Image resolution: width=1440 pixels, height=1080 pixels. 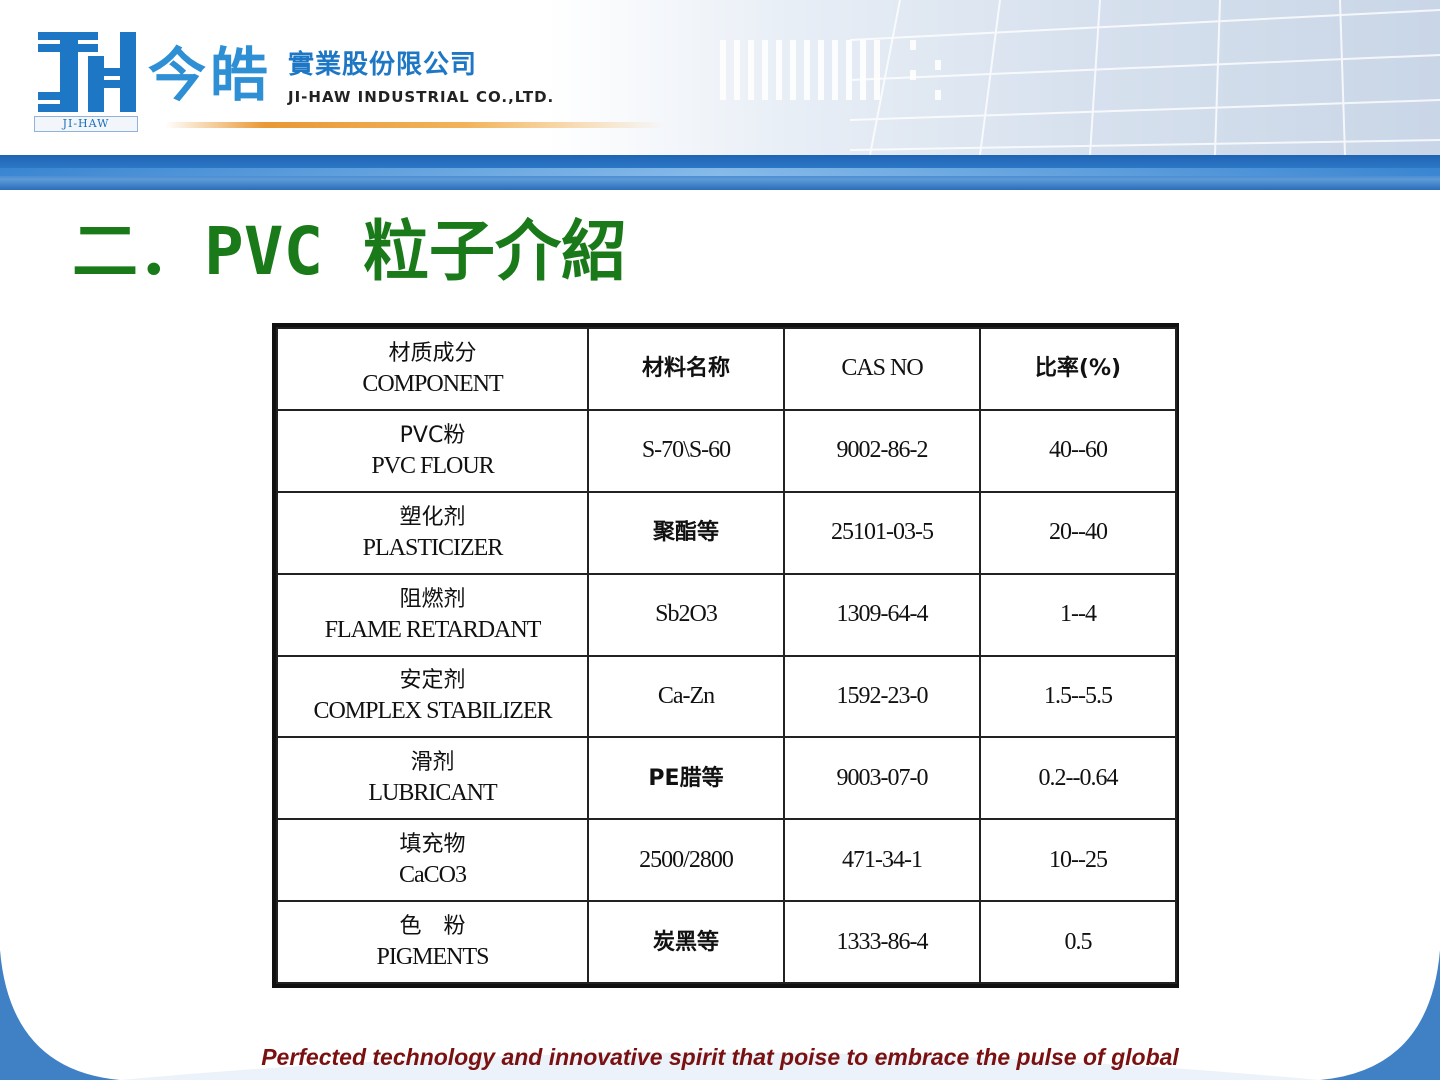 What do you see at coordinates (432, 517) in the screenshot?
I see `component-cn: 塑化剂` at bounding box center [432, 517].